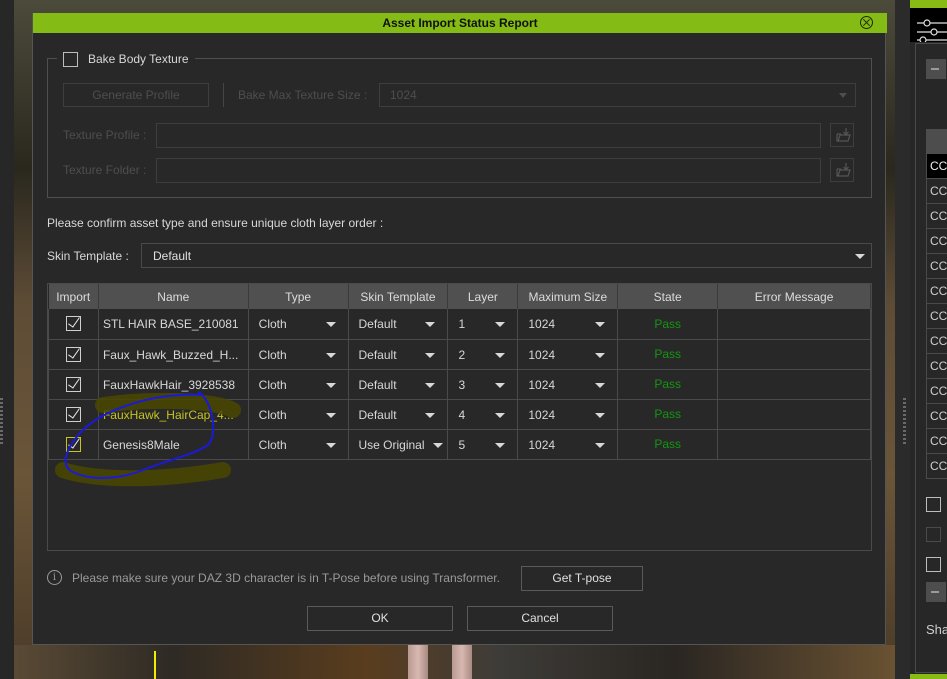 The image size is (947, 679). Describe the element at coordinates (155, 665) in the screenshot. I see `viewport-gizmo-line` at that location.